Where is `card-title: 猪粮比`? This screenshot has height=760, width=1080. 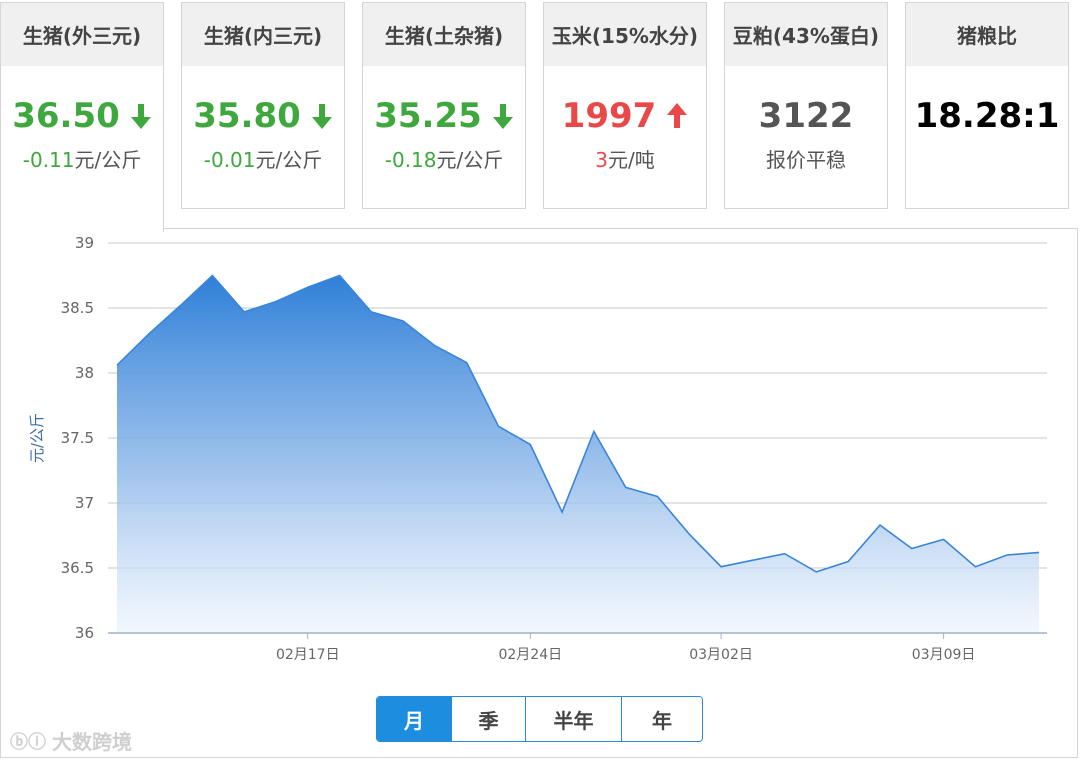 card-title: 猪粮比 is located at coordinates (987, 34).